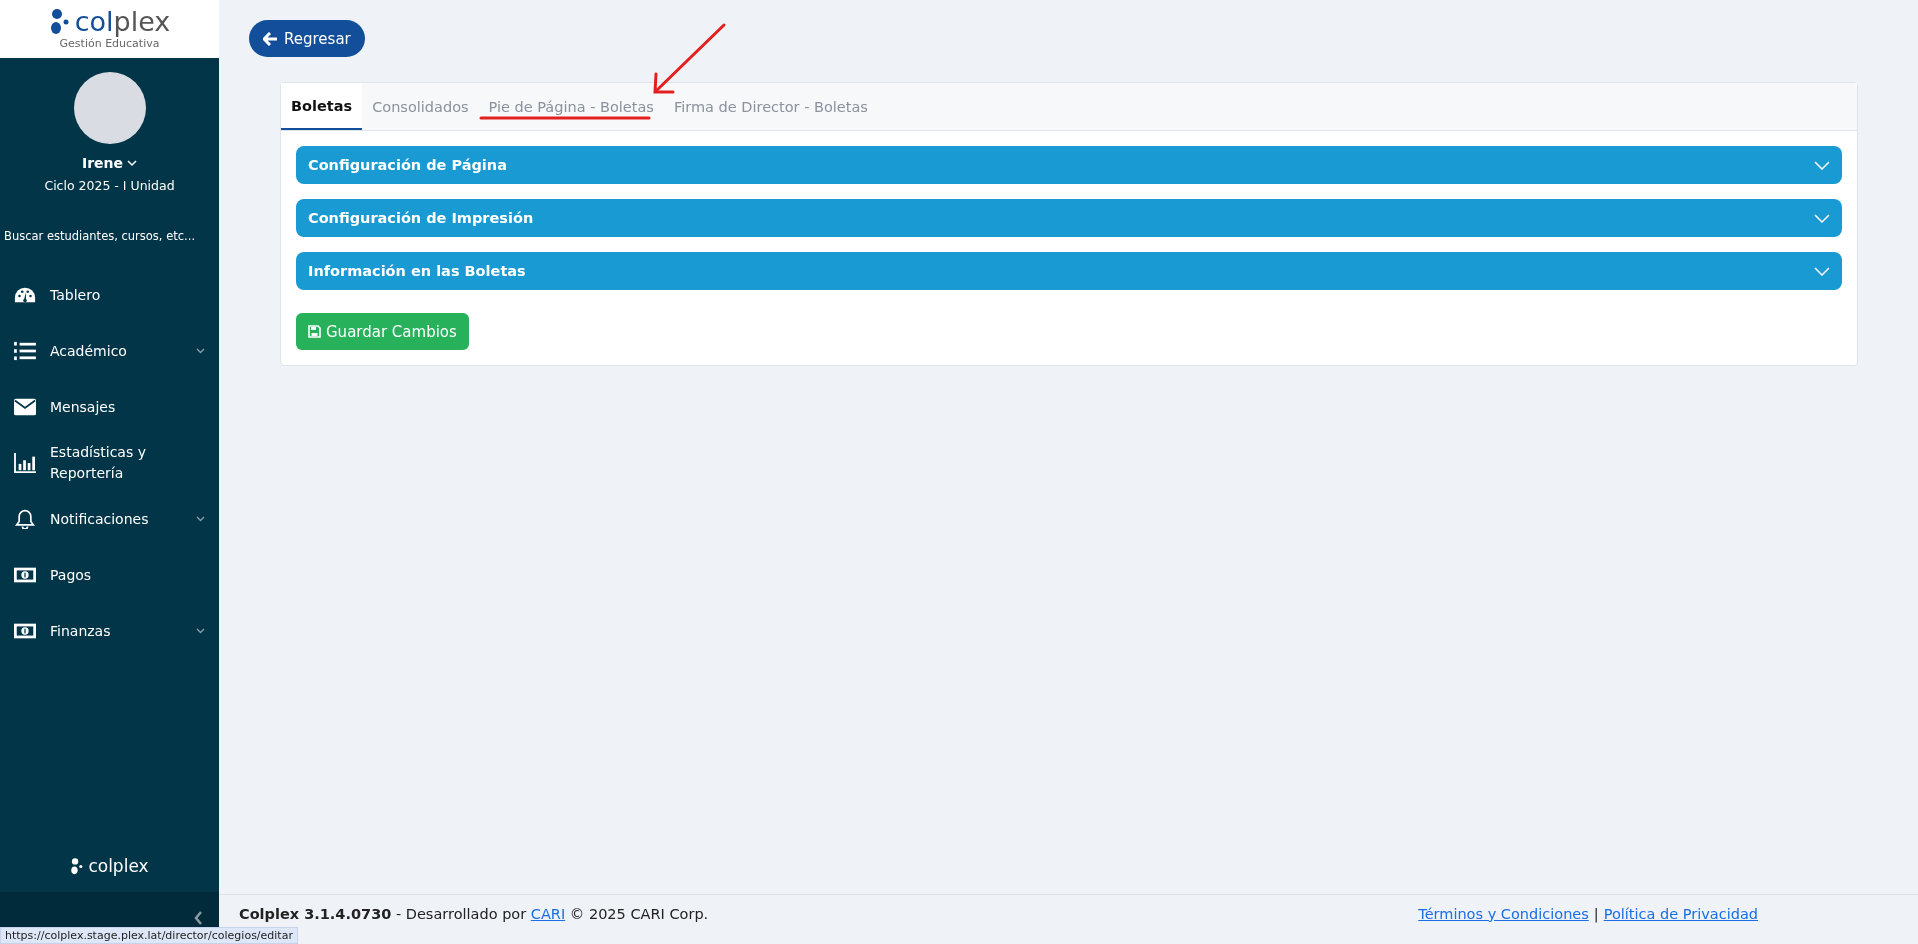  Describe the element at coordinates (322, 106) in the screenshot. I see `tab: Boletas` at that location.